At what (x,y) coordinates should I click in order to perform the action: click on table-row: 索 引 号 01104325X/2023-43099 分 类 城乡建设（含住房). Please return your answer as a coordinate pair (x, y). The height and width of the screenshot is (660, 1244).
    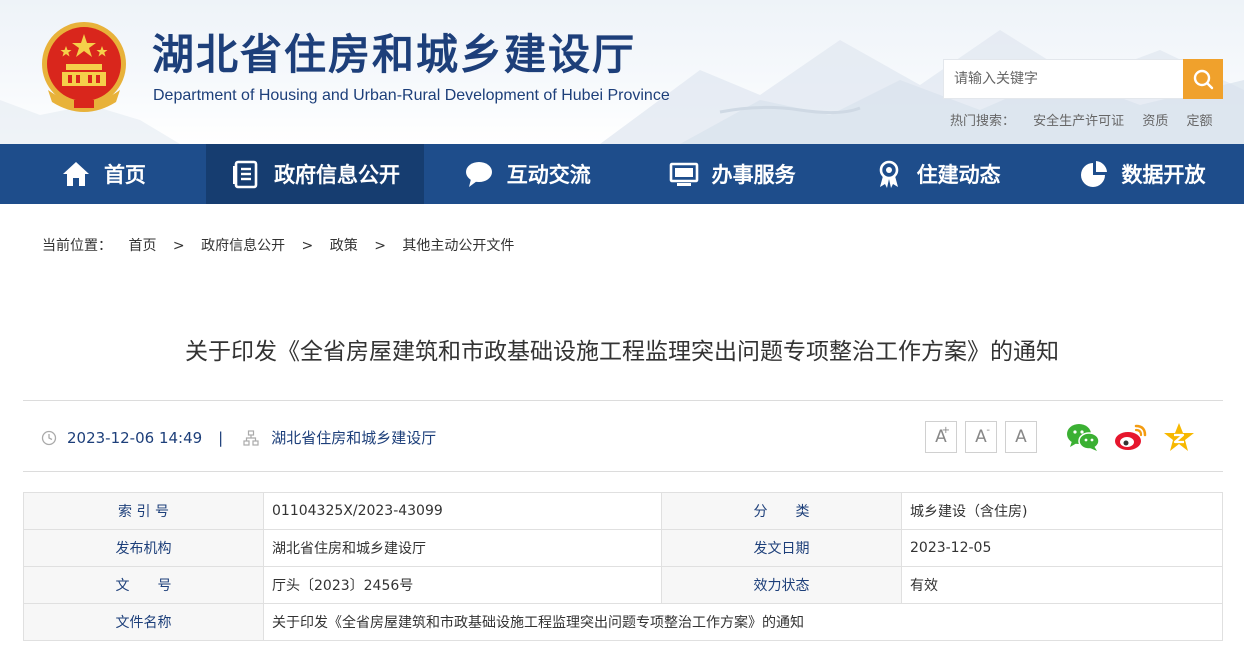
    Looking at the image, I should click on (623, 511).